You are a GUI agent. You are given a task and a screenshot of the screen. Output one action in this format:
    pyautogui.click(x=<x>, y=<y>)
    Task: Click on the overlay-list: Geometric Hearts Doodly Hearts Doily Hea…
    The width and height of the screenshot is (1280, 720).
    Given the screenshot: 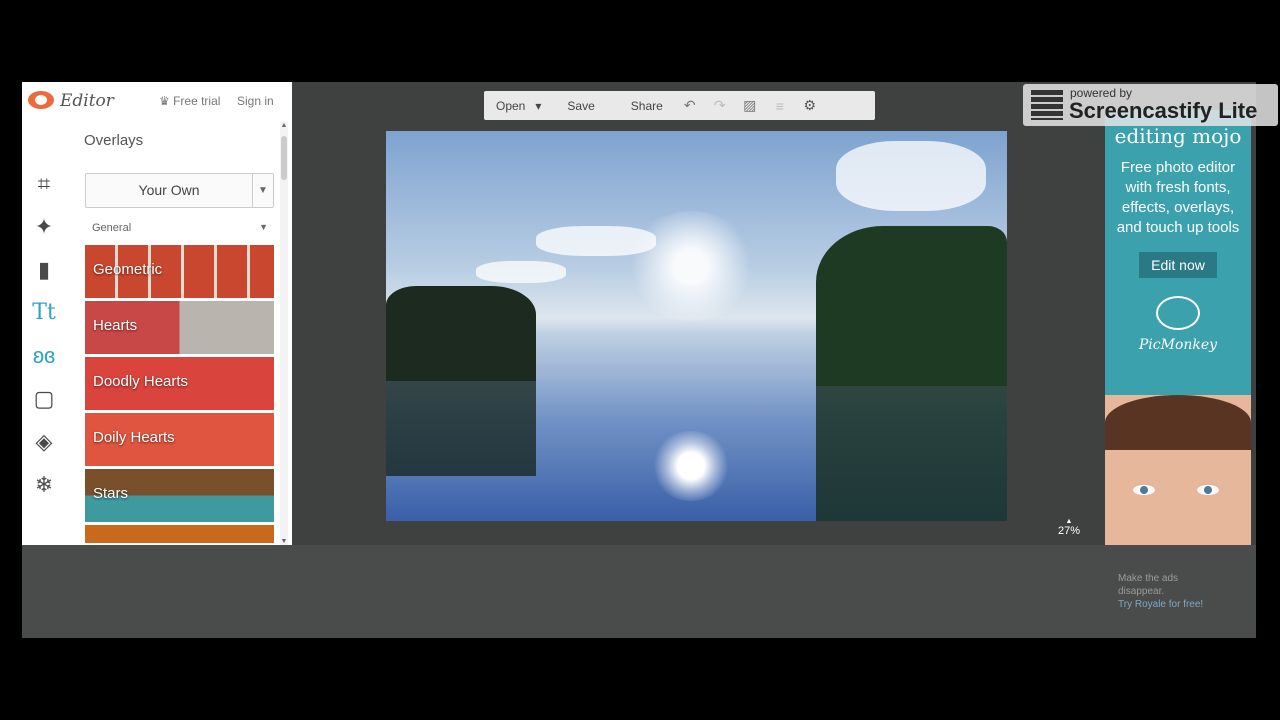 What is the action you would take?
    pyautogui.click(x=179, y=395)
    